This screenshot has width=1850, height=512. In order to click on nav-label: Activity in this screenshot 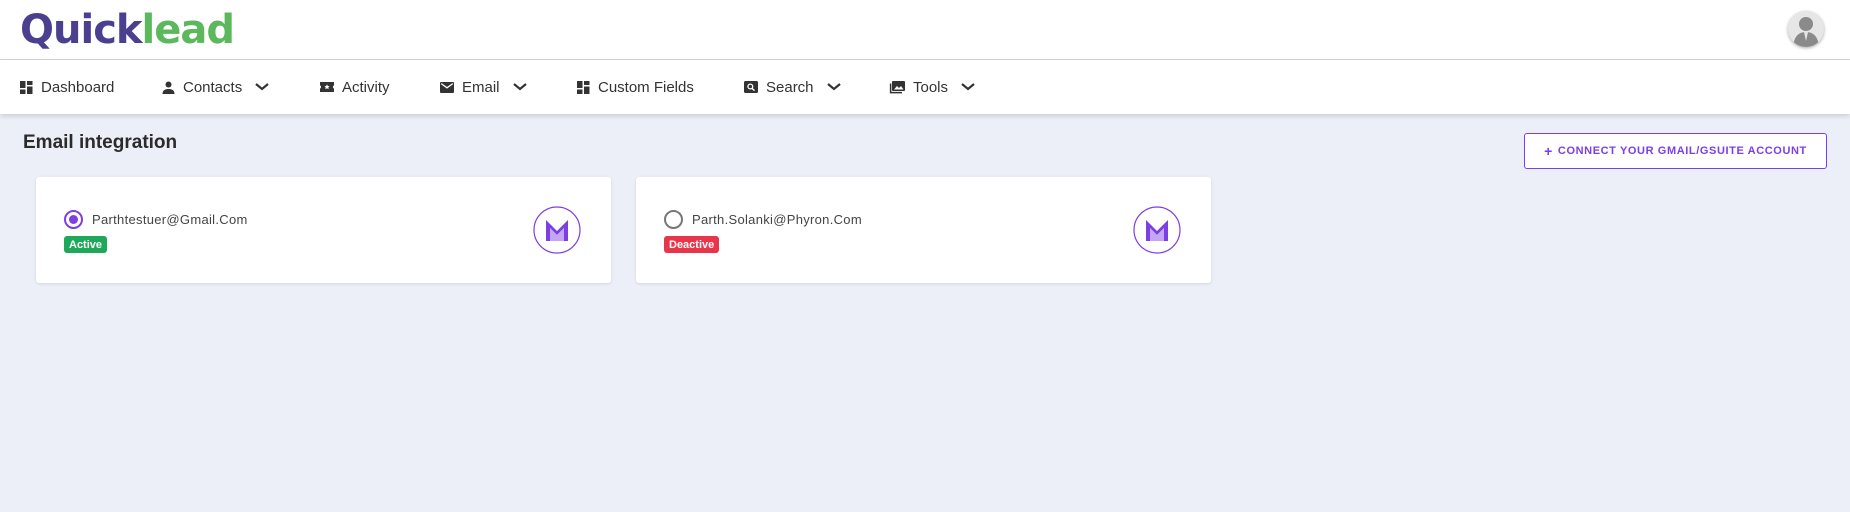, I will do `click(366, 87)`.